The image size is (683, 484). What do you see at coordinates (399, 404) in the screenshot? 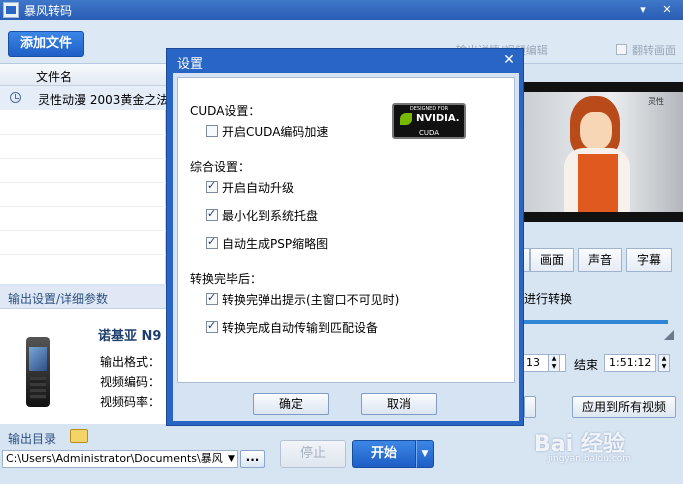
I see `cancel-button: 取消` at bounding box center [399, 404].